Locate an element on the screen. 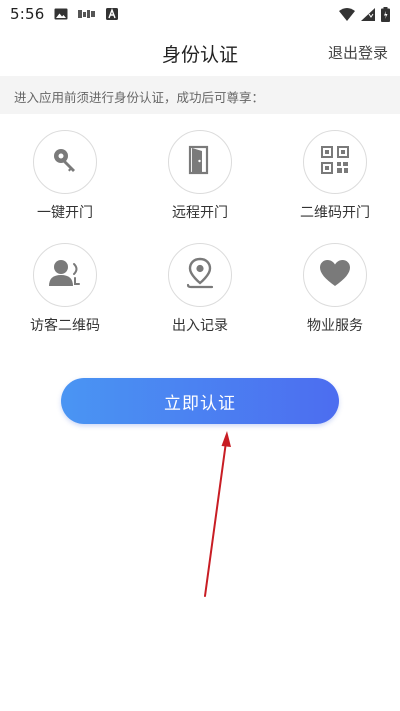 This screenshot has width=400, height=711. location-pin-icon is located at coordinates (200, 275).